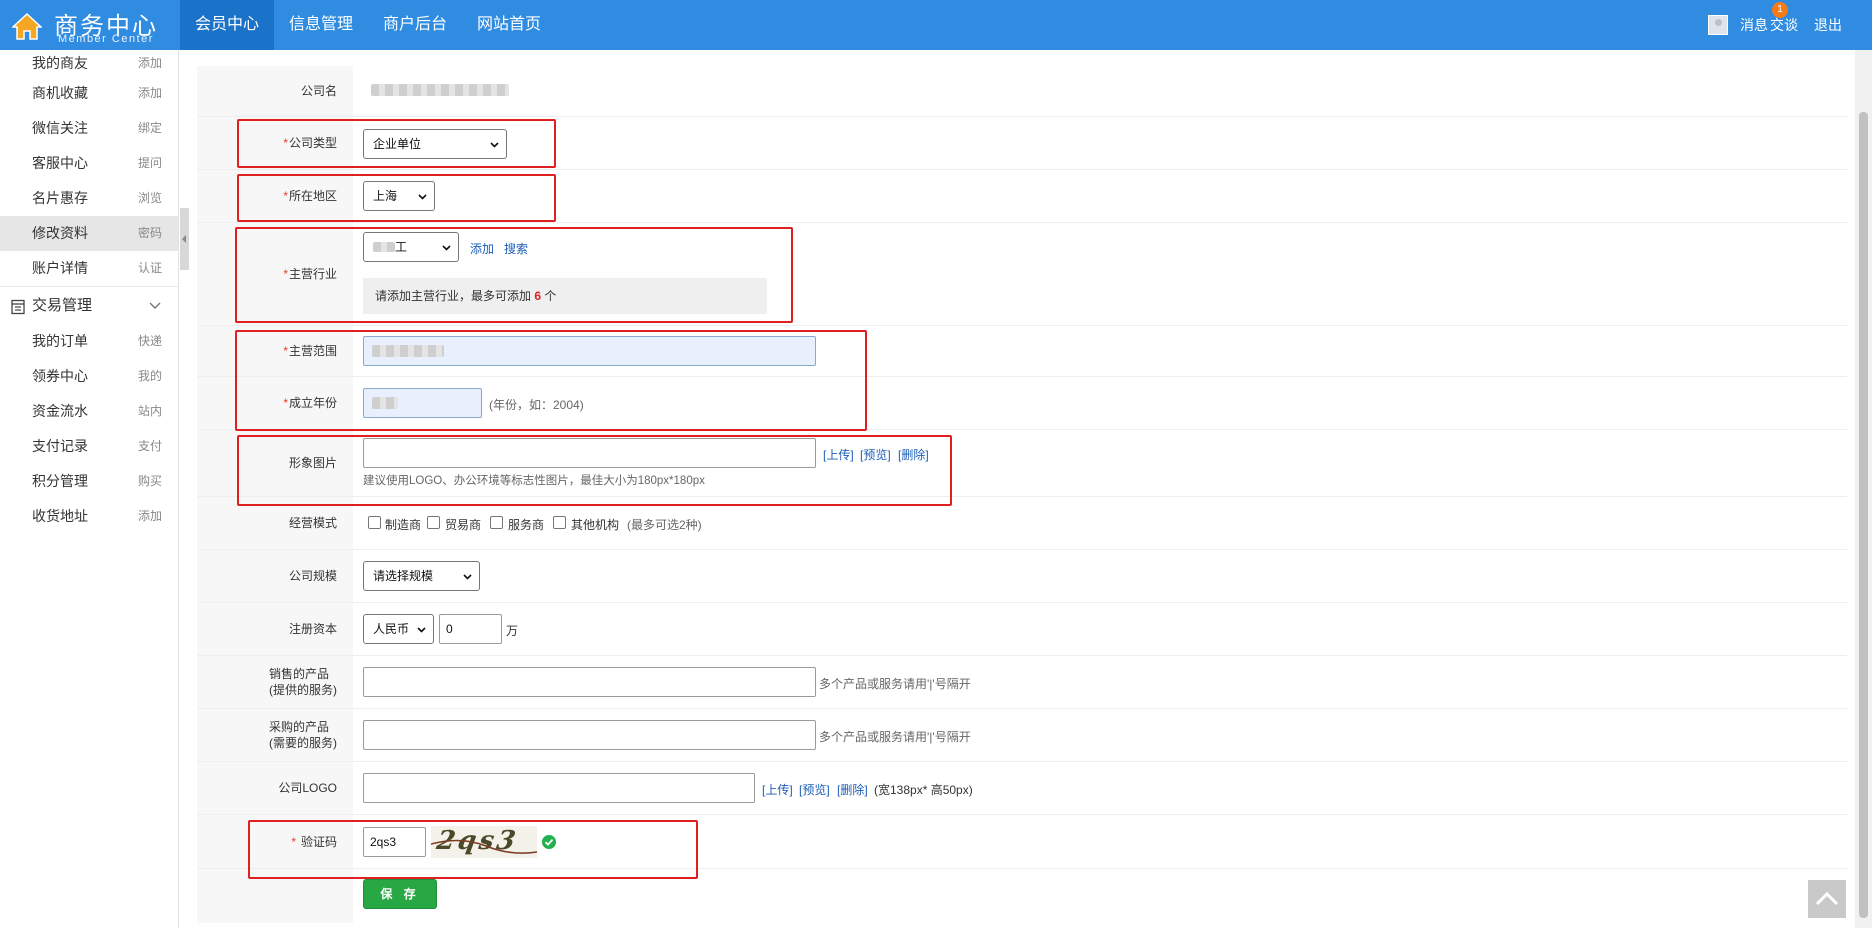  I want to click on sidebar-item-edit-profile: 修改资料 密码, so click(89, 233).